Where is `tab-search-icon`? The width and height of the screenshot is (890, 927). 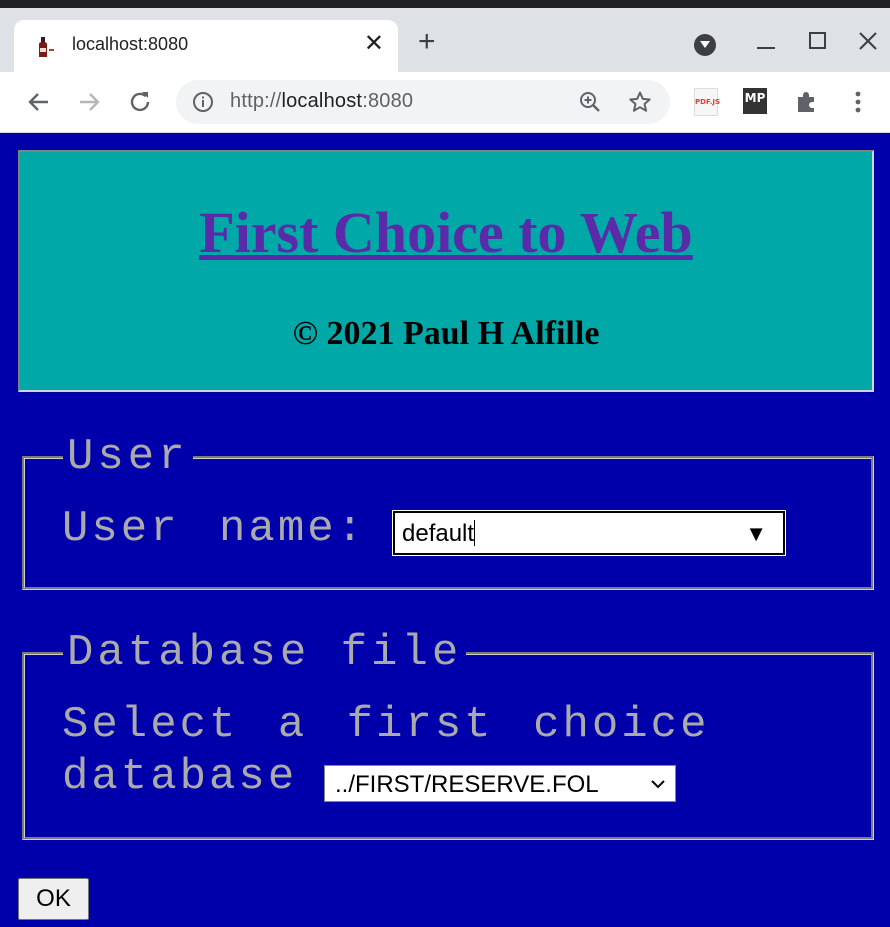 tab-search-icon is located at coordinates (705, 45).